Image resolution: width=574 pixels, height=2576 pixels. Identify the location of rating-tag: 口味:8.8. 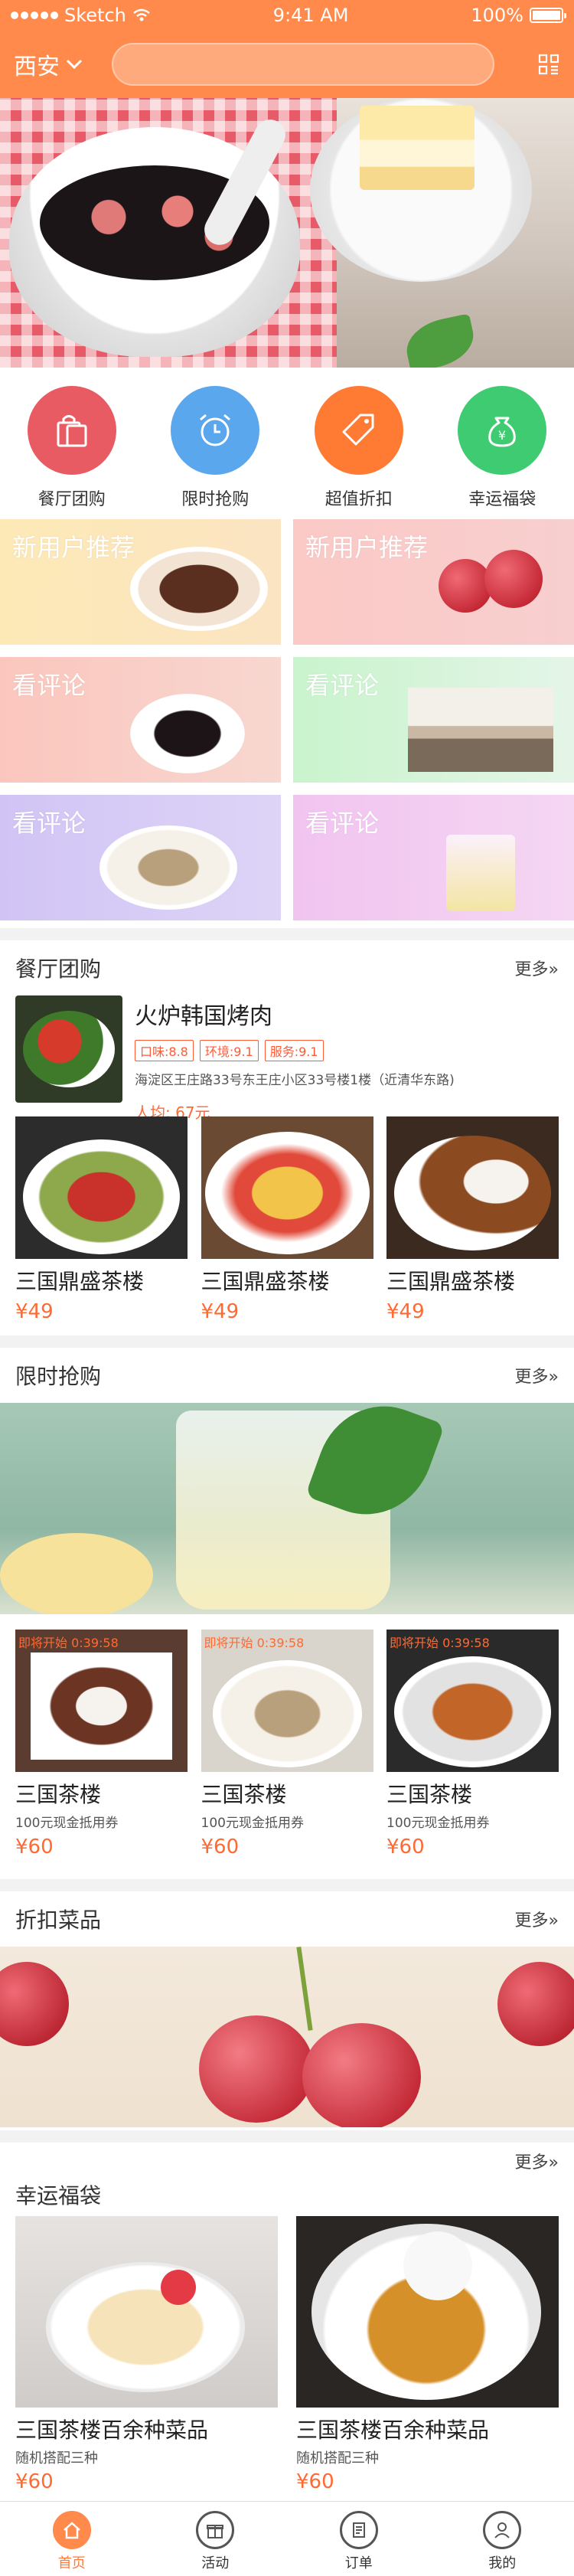
(164, 1050).